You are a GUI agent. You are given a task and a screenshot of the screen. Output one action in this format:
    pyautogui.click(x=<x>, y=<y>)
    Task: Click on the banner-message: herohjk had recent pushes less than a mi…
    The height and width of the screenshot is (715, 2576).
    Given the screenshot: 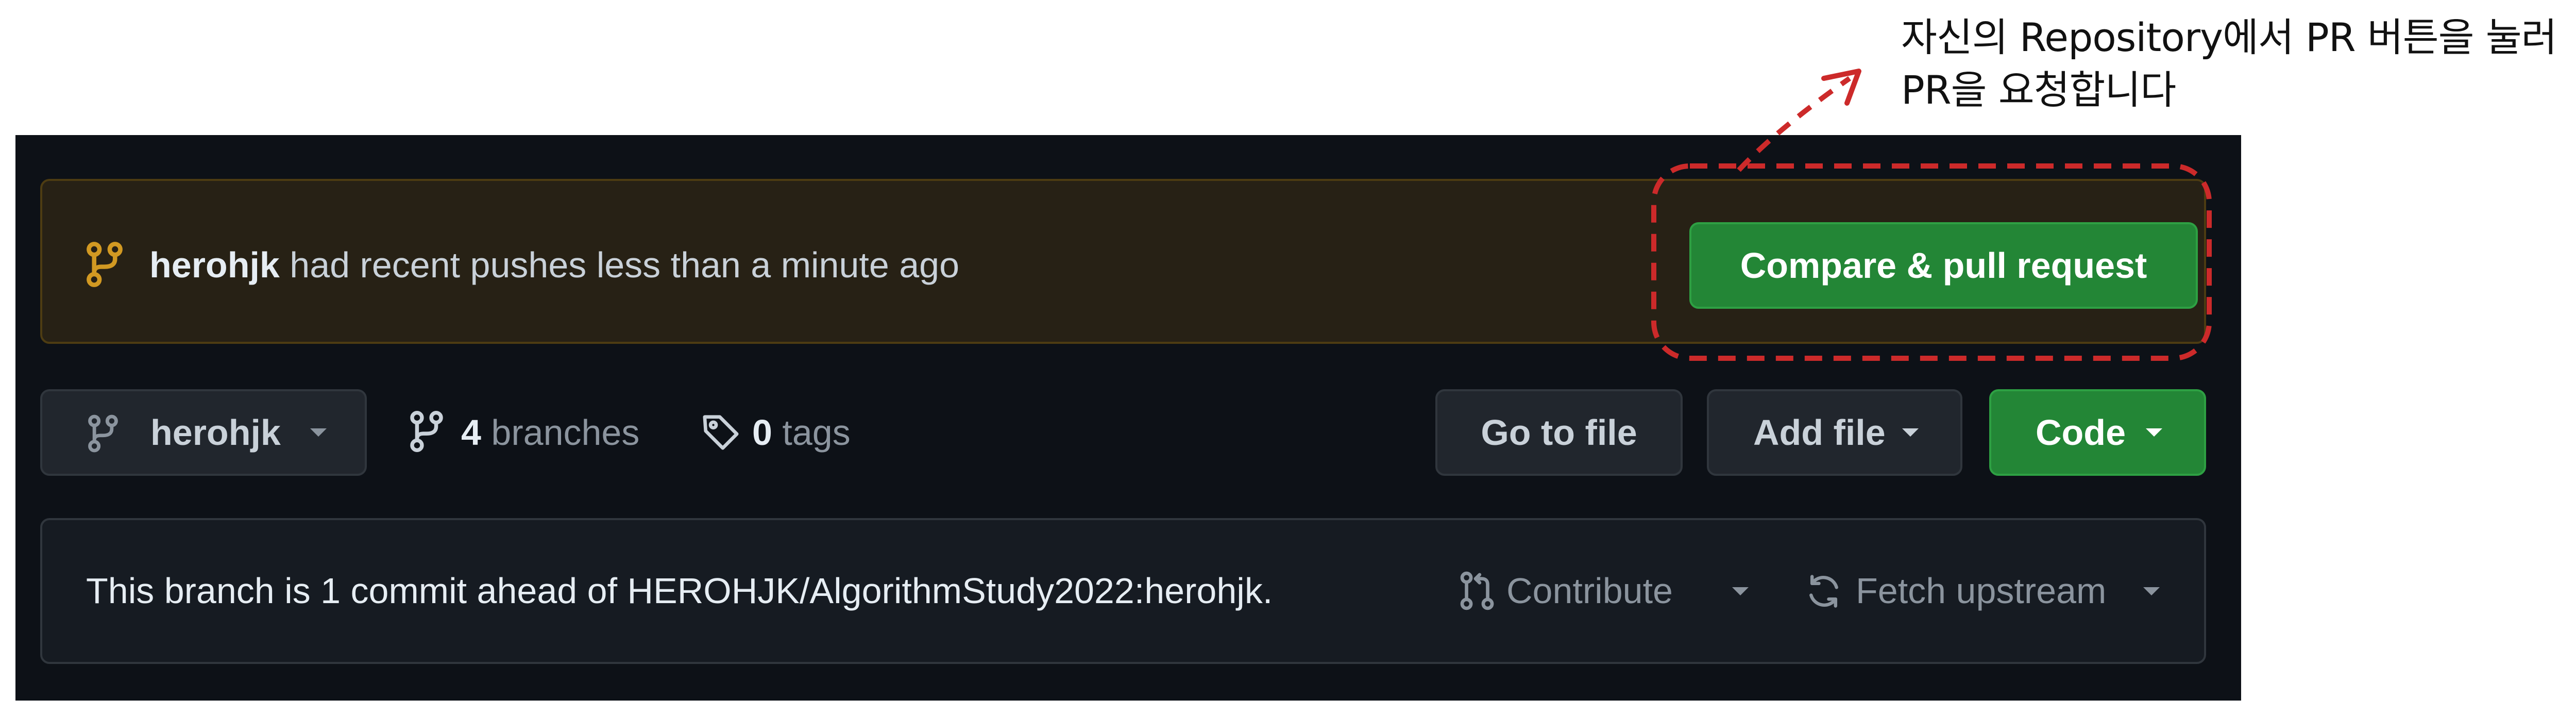 What is the action you would take?
    pyautogui.click(x=554, y=265)
    